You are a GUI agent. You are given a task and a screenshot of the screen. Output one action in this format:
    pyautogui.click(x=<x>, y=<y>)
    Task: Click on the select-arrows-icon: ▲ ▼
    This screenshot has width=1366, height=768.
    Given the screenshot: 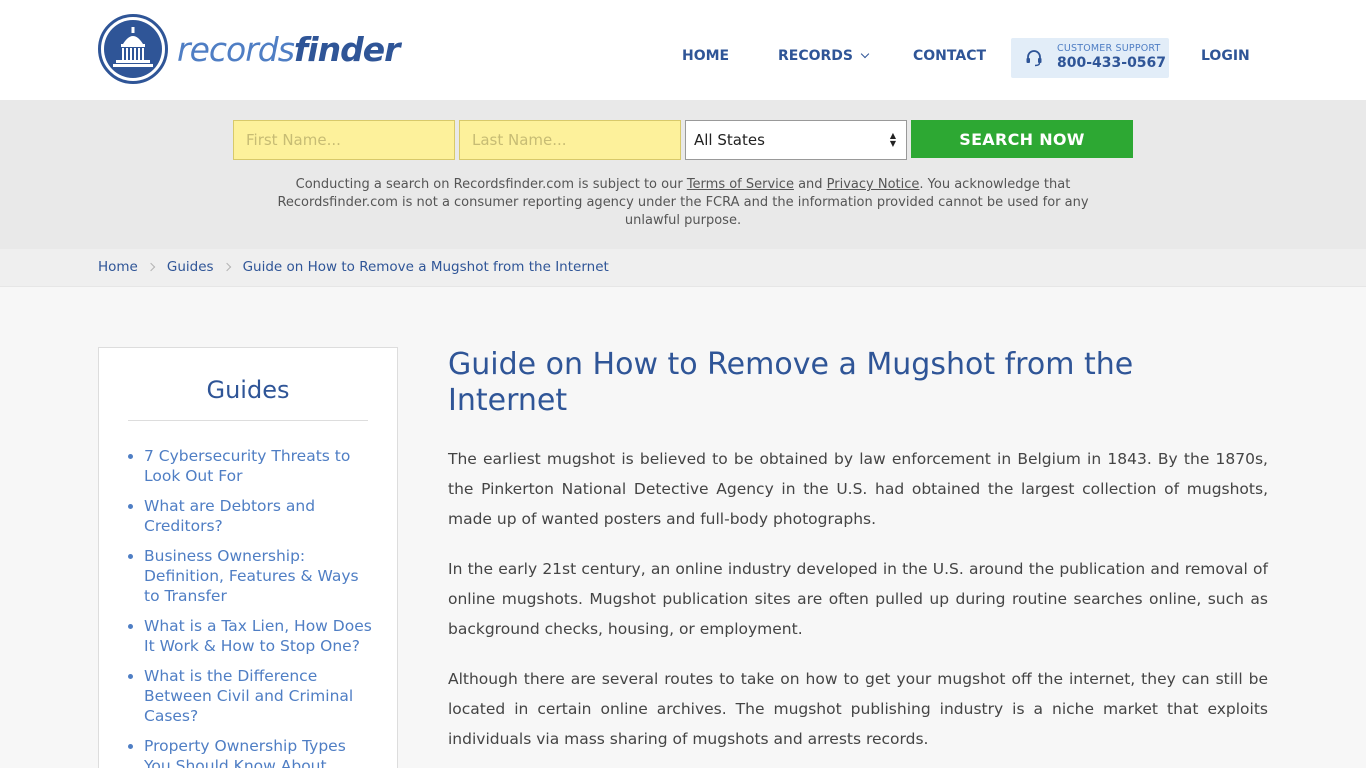 What is the action you would take?
    pyautogui.click(x=892, y=139)
    